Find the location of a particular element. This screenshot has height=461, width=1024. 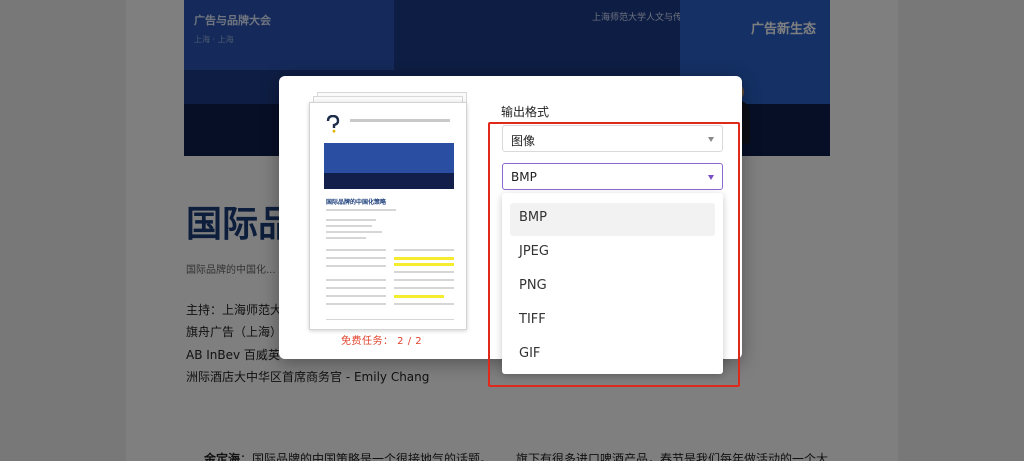

document-preview: 国际品牌的中国化策略 is located at coordinates (389, 212).